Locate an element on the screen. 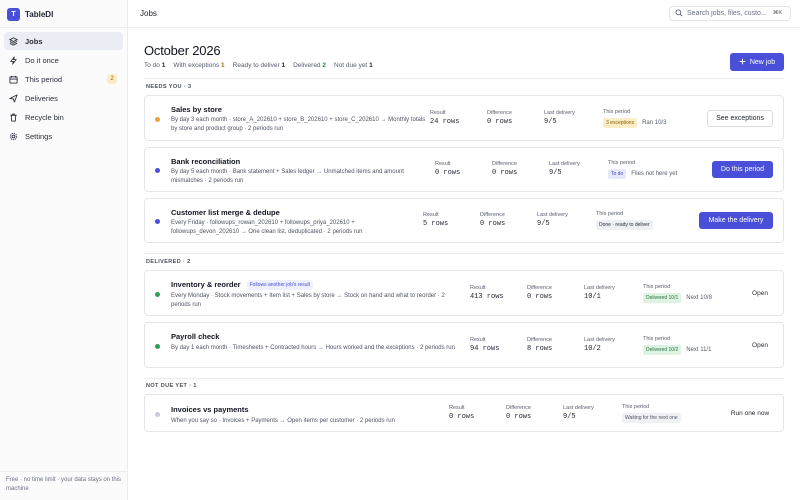 The image size is (800, 500). result-metric: Result 94 rows is located at coordinates (485, 345).